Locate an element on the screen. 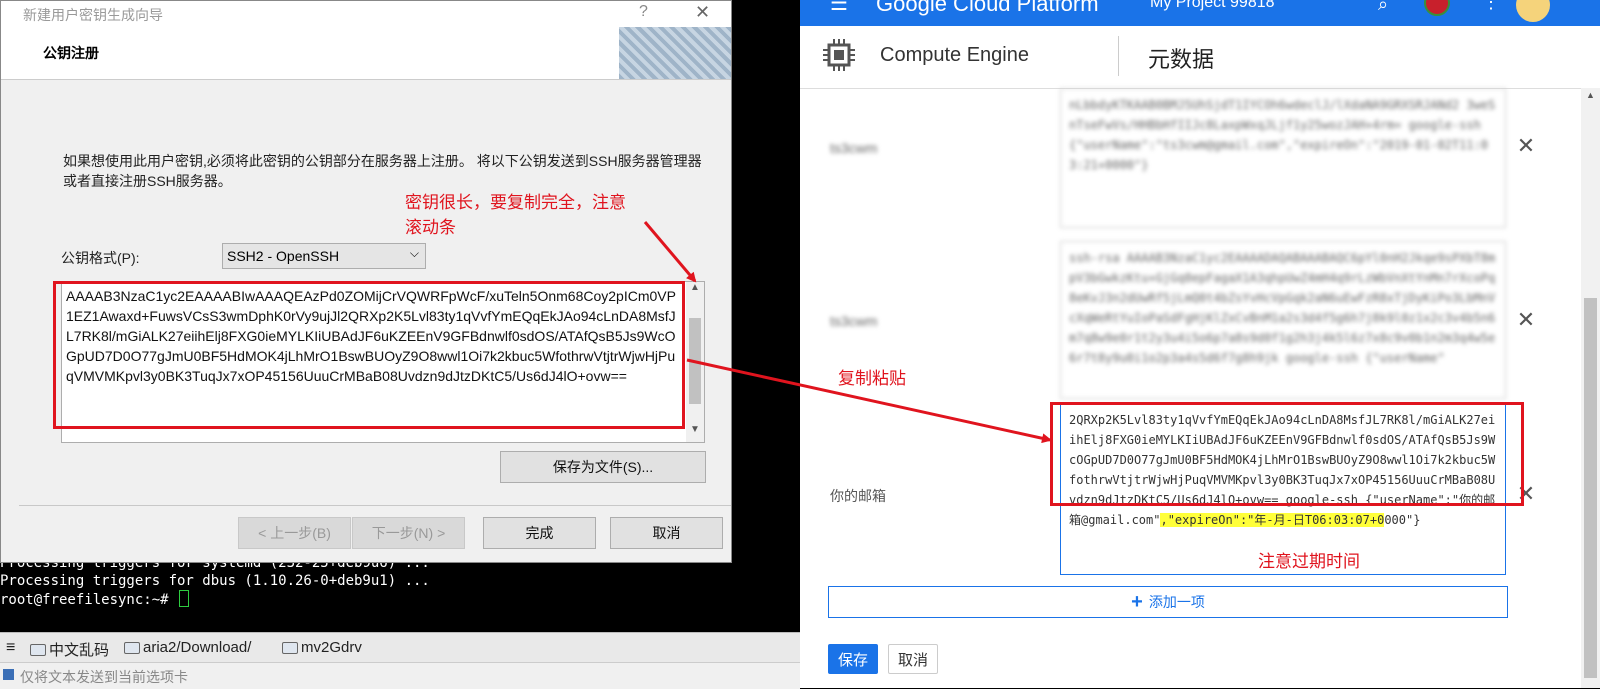 This screenshot has width=1600, height=689. annotation-arrows is located at coordinates (847, 332).